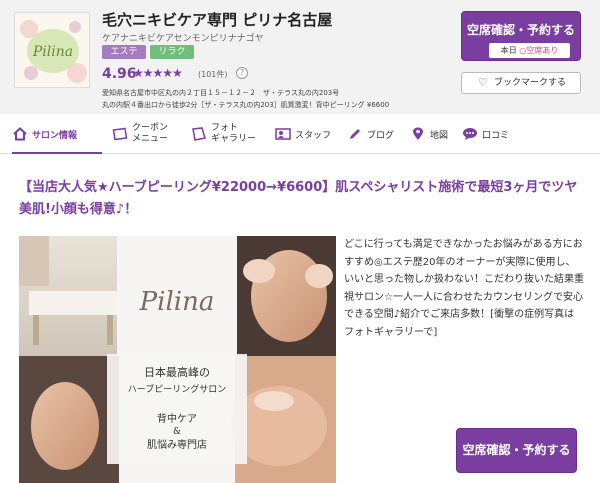  I want to click on tag-esthe: エステ, so click(124, 52).